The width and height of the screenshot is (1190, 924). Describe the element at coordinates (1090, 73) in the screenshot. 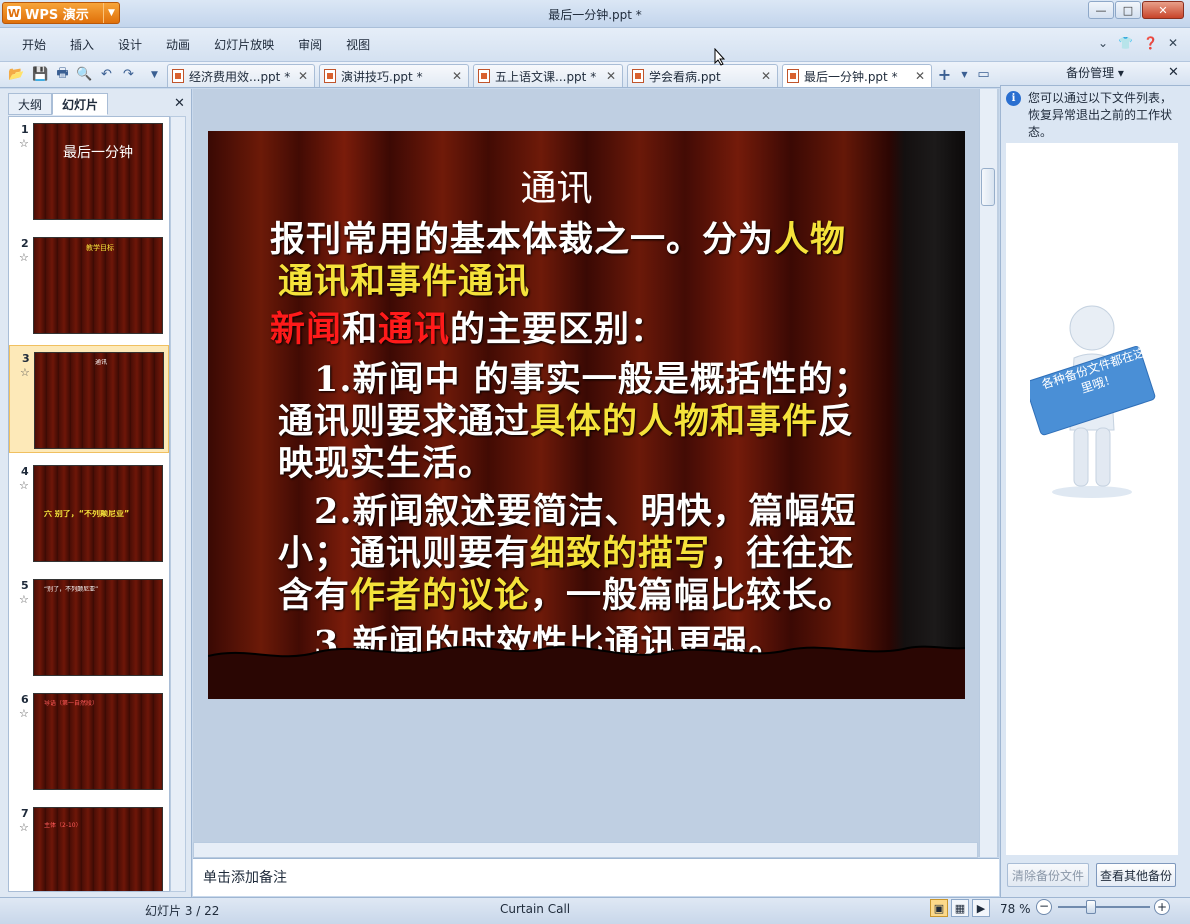

I see `backup-pane-title: 备份管理` at that location.